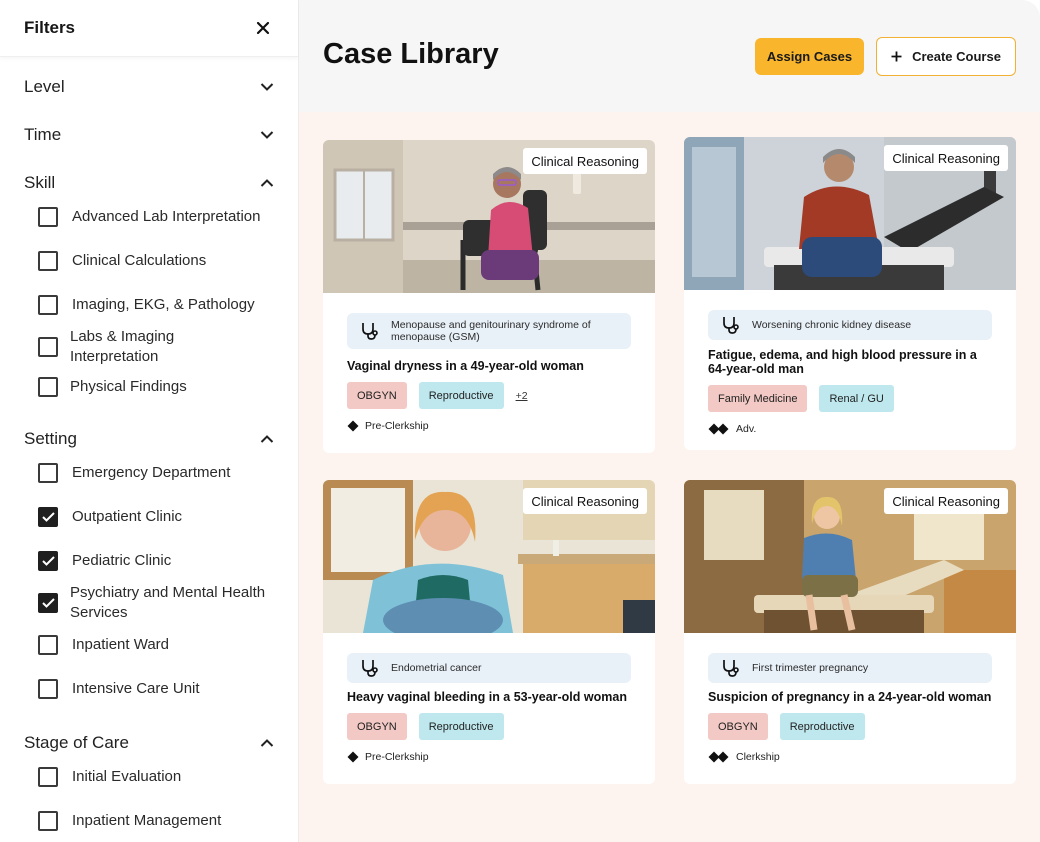  What do you see at coordinates (856, 398) in the screenshot?
I see `system-chip: Renal / GU` at bounding box center [856, 398].